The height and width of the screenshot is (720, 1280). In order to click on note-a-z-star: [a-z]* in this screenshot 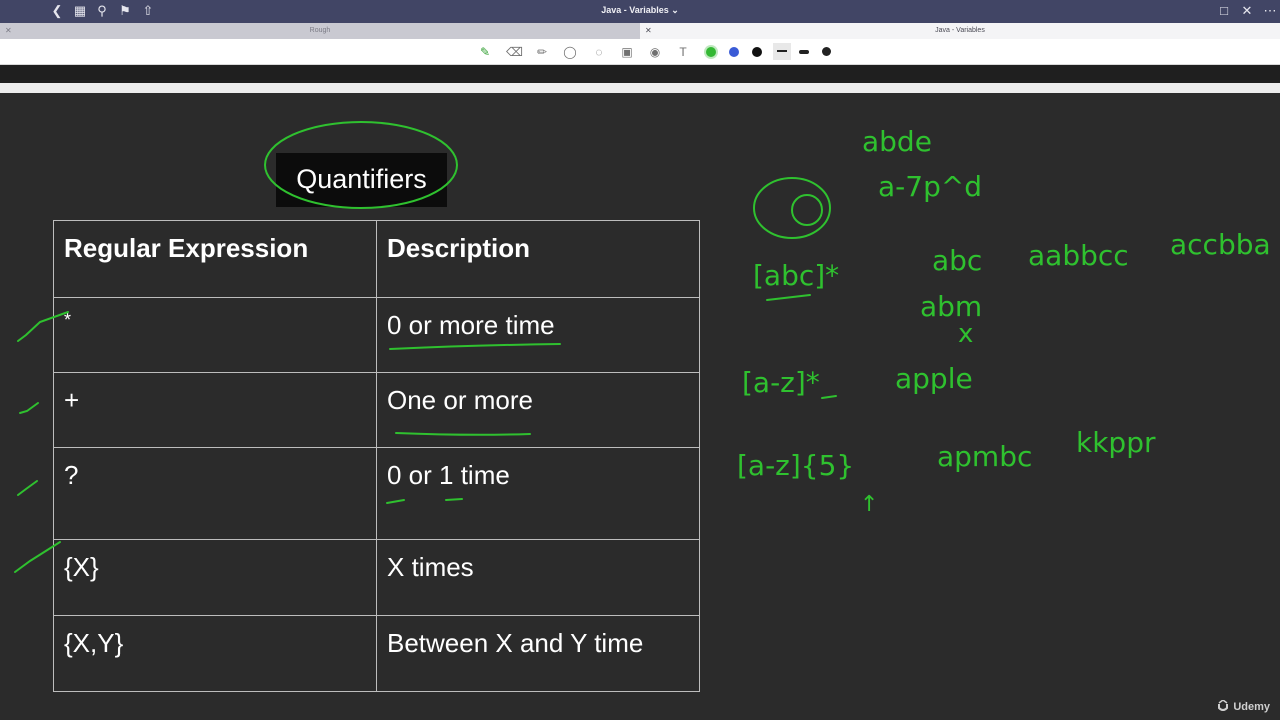, I will do `click(781, 382)`.